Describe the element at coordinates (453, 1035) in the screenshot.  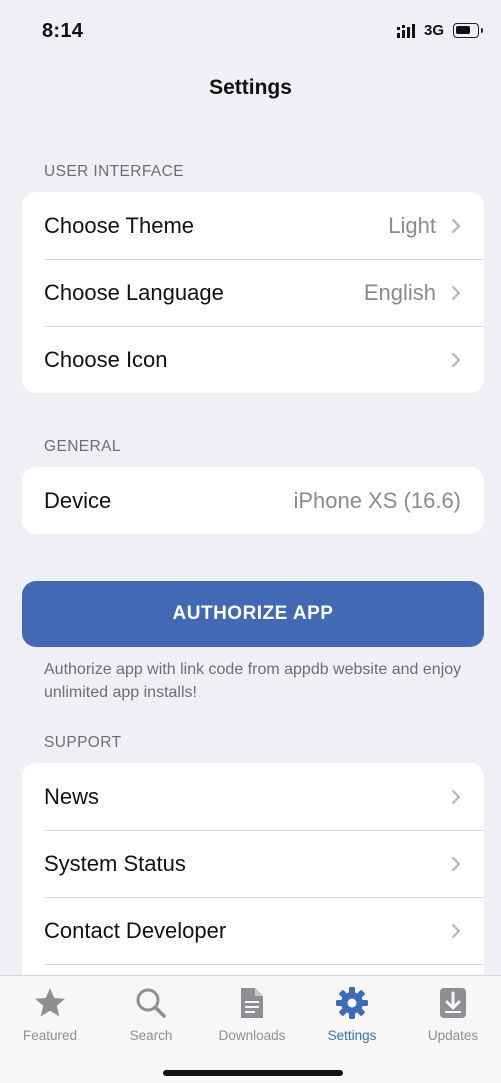
I see `tab-label: Updates` at that location.